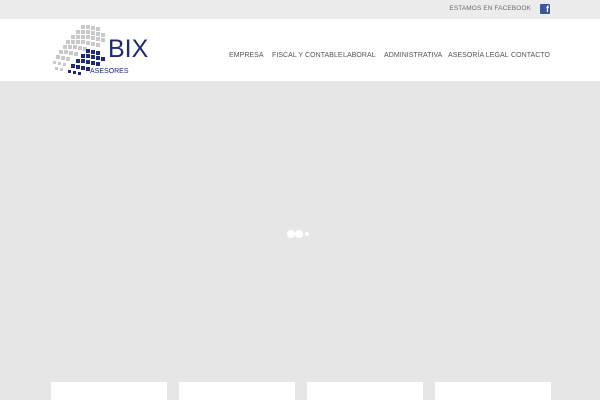 The width and height of the screenshot is (600, 400). I want to click on logo-mosaic-icon: BIX ASESORES, so click(101, 50).